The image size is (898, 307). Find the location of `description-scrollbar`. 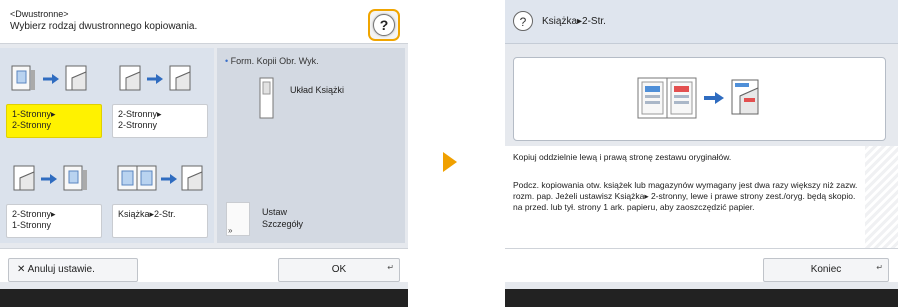

description-scrollbar is located at coordinates (881, 197).